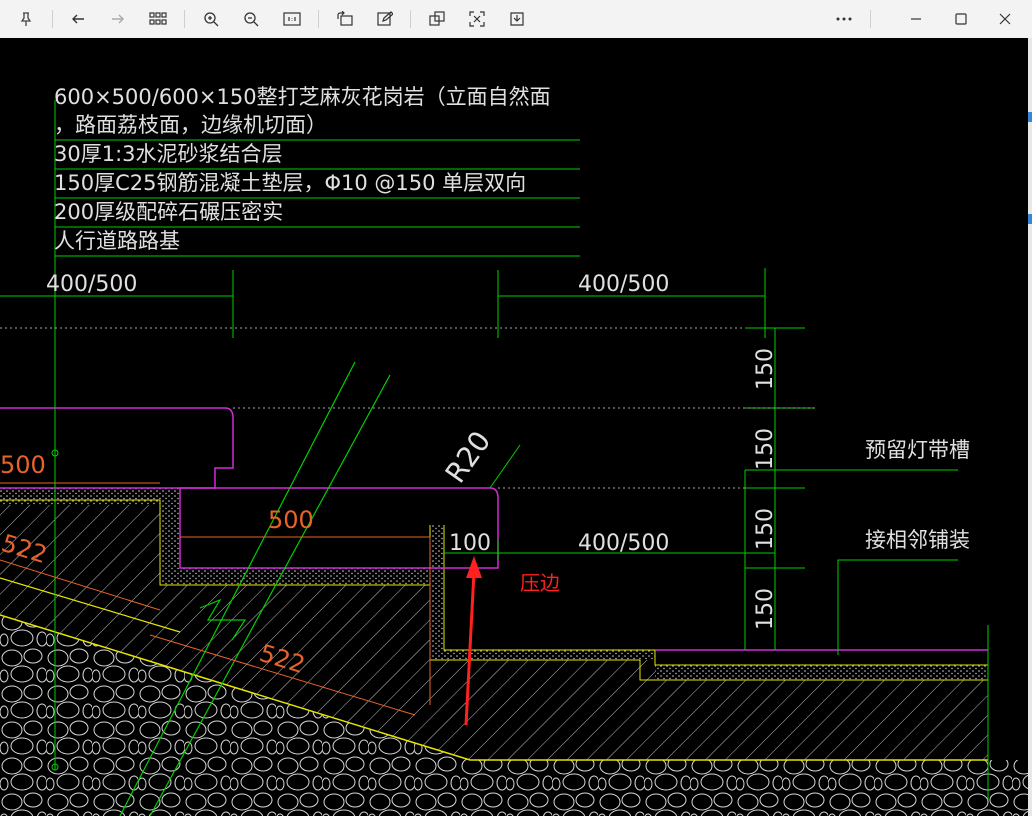  I want to click on grid-icon, so click(158, 18).